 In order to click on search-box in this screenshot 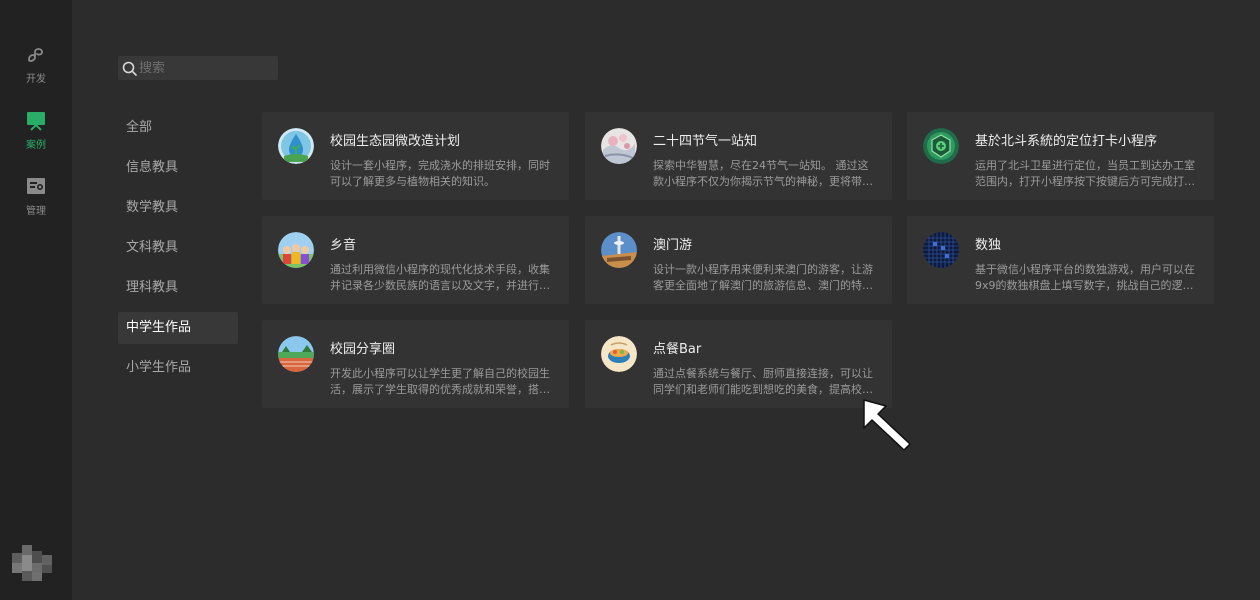, I will do `click(198, 68)`.